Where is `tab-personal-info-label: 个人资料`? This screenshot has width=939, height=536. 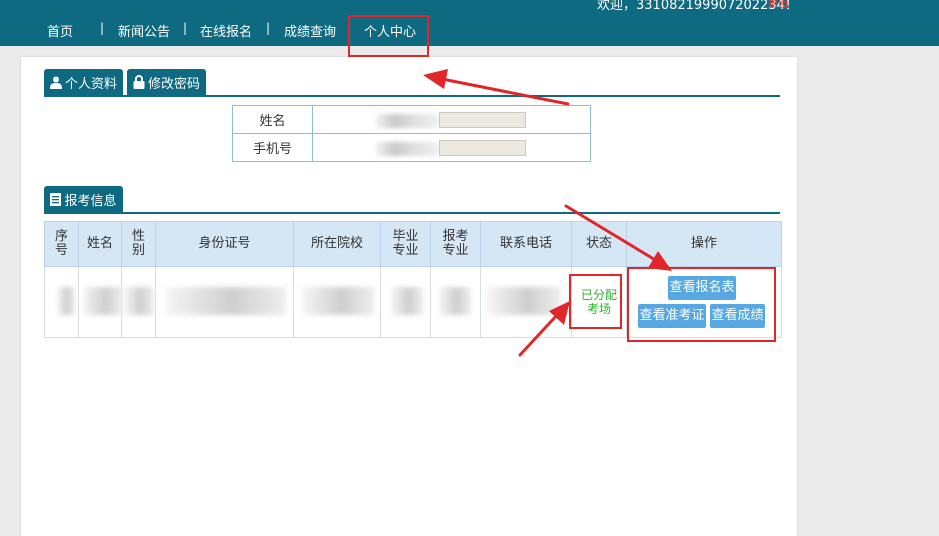 tab-personal-info-label: 个人资料 is located at coordinates (90, 84).